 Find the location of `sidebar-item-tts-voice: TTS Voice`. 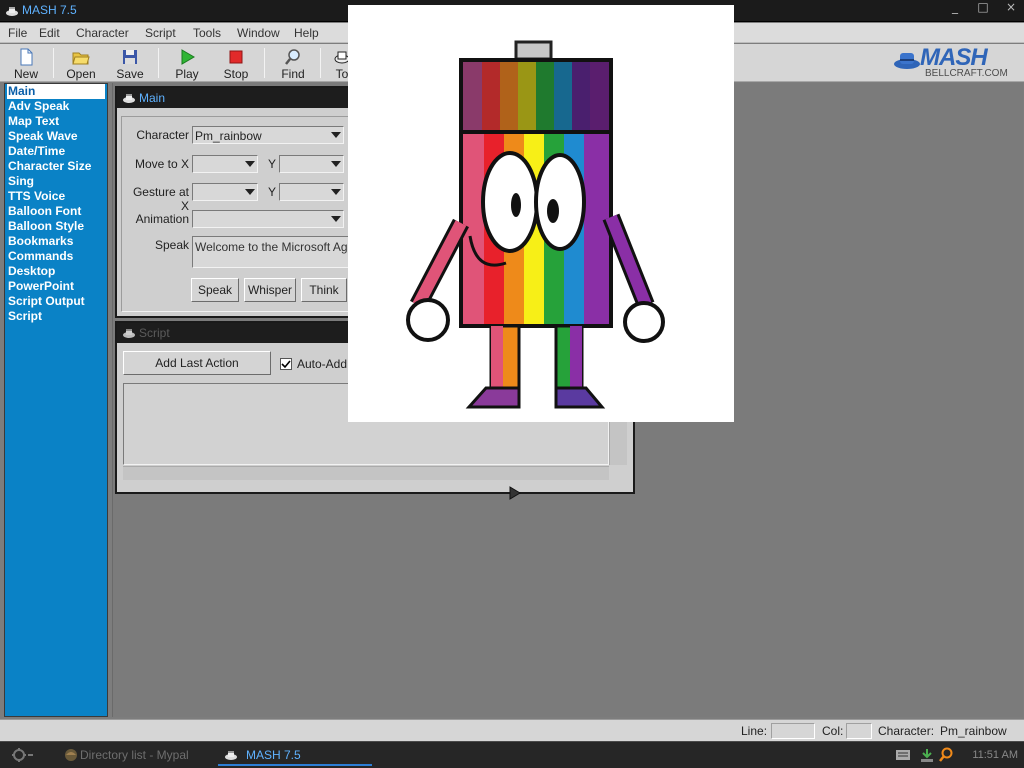

sidebar-item-tts-voice: TTS Voice is located at coordinates (56, 196).